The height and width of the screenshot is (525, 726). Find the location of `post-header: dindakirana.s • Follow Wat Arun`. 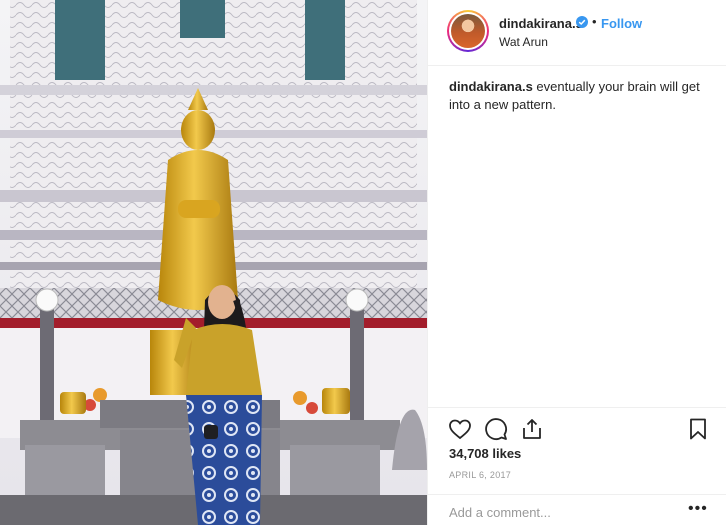

post-header: dindakirana.s • Follow Wat Arun is located at coordinates (577, 33).